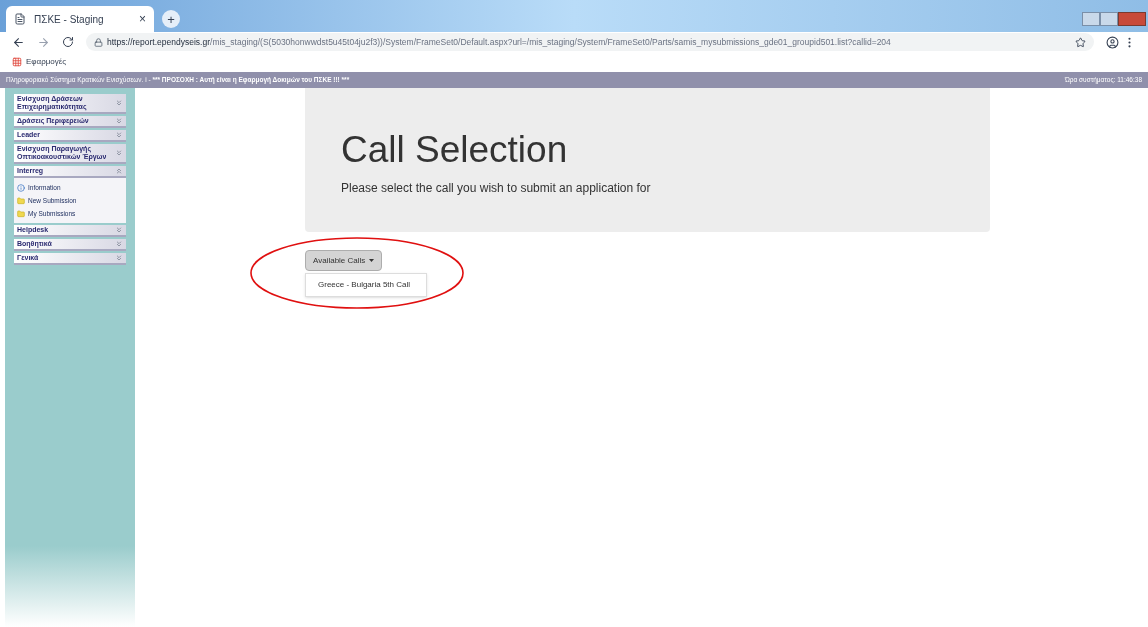 The width and height of the screenshot is (1148, 627). I want to click on new-tab-button: +, so click(171, 19).